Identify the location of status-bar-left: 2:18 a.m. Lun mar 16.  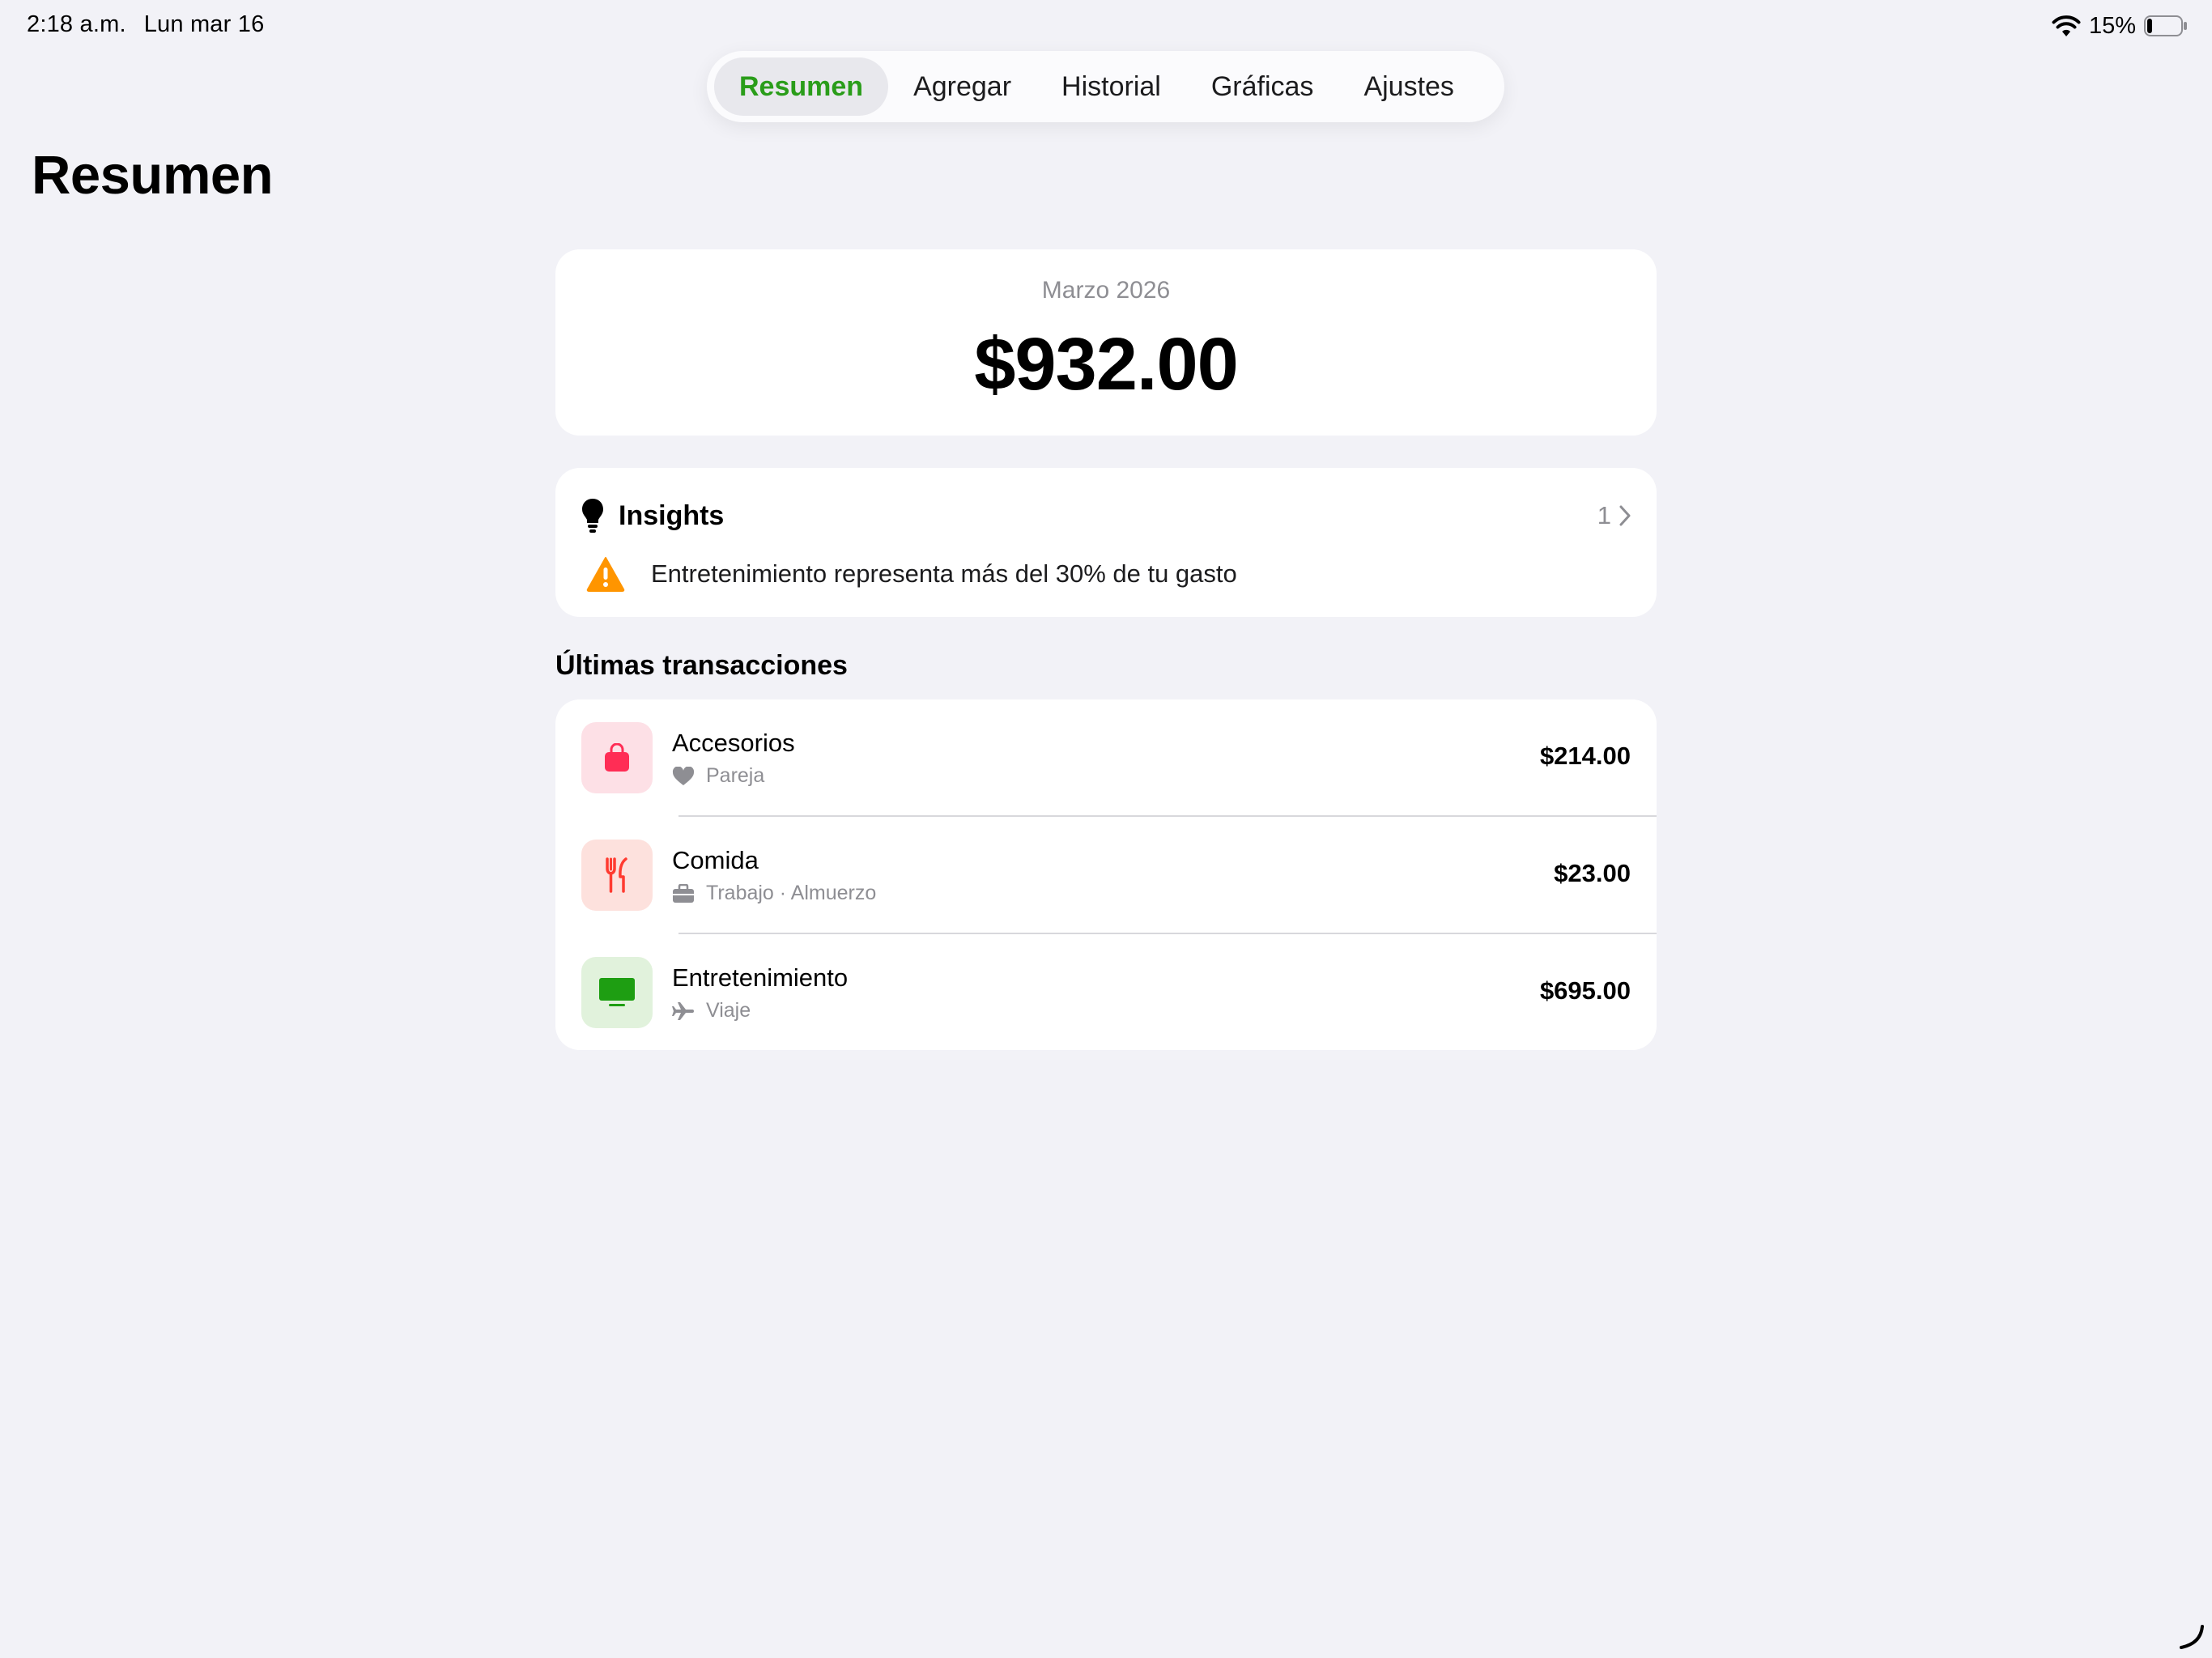
(145, 24).